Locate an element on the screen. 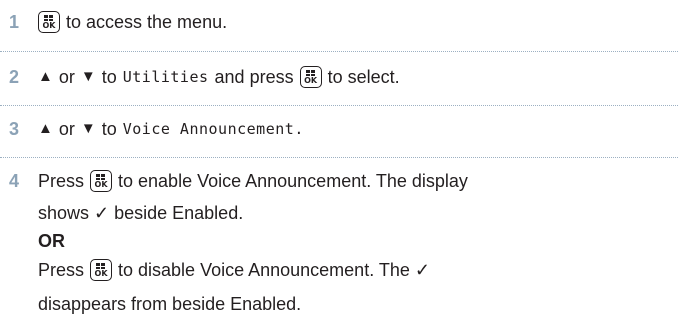 The height and width of the screenshot is (336, 678). and-press-text: and press is located at coordinates (254, 77).